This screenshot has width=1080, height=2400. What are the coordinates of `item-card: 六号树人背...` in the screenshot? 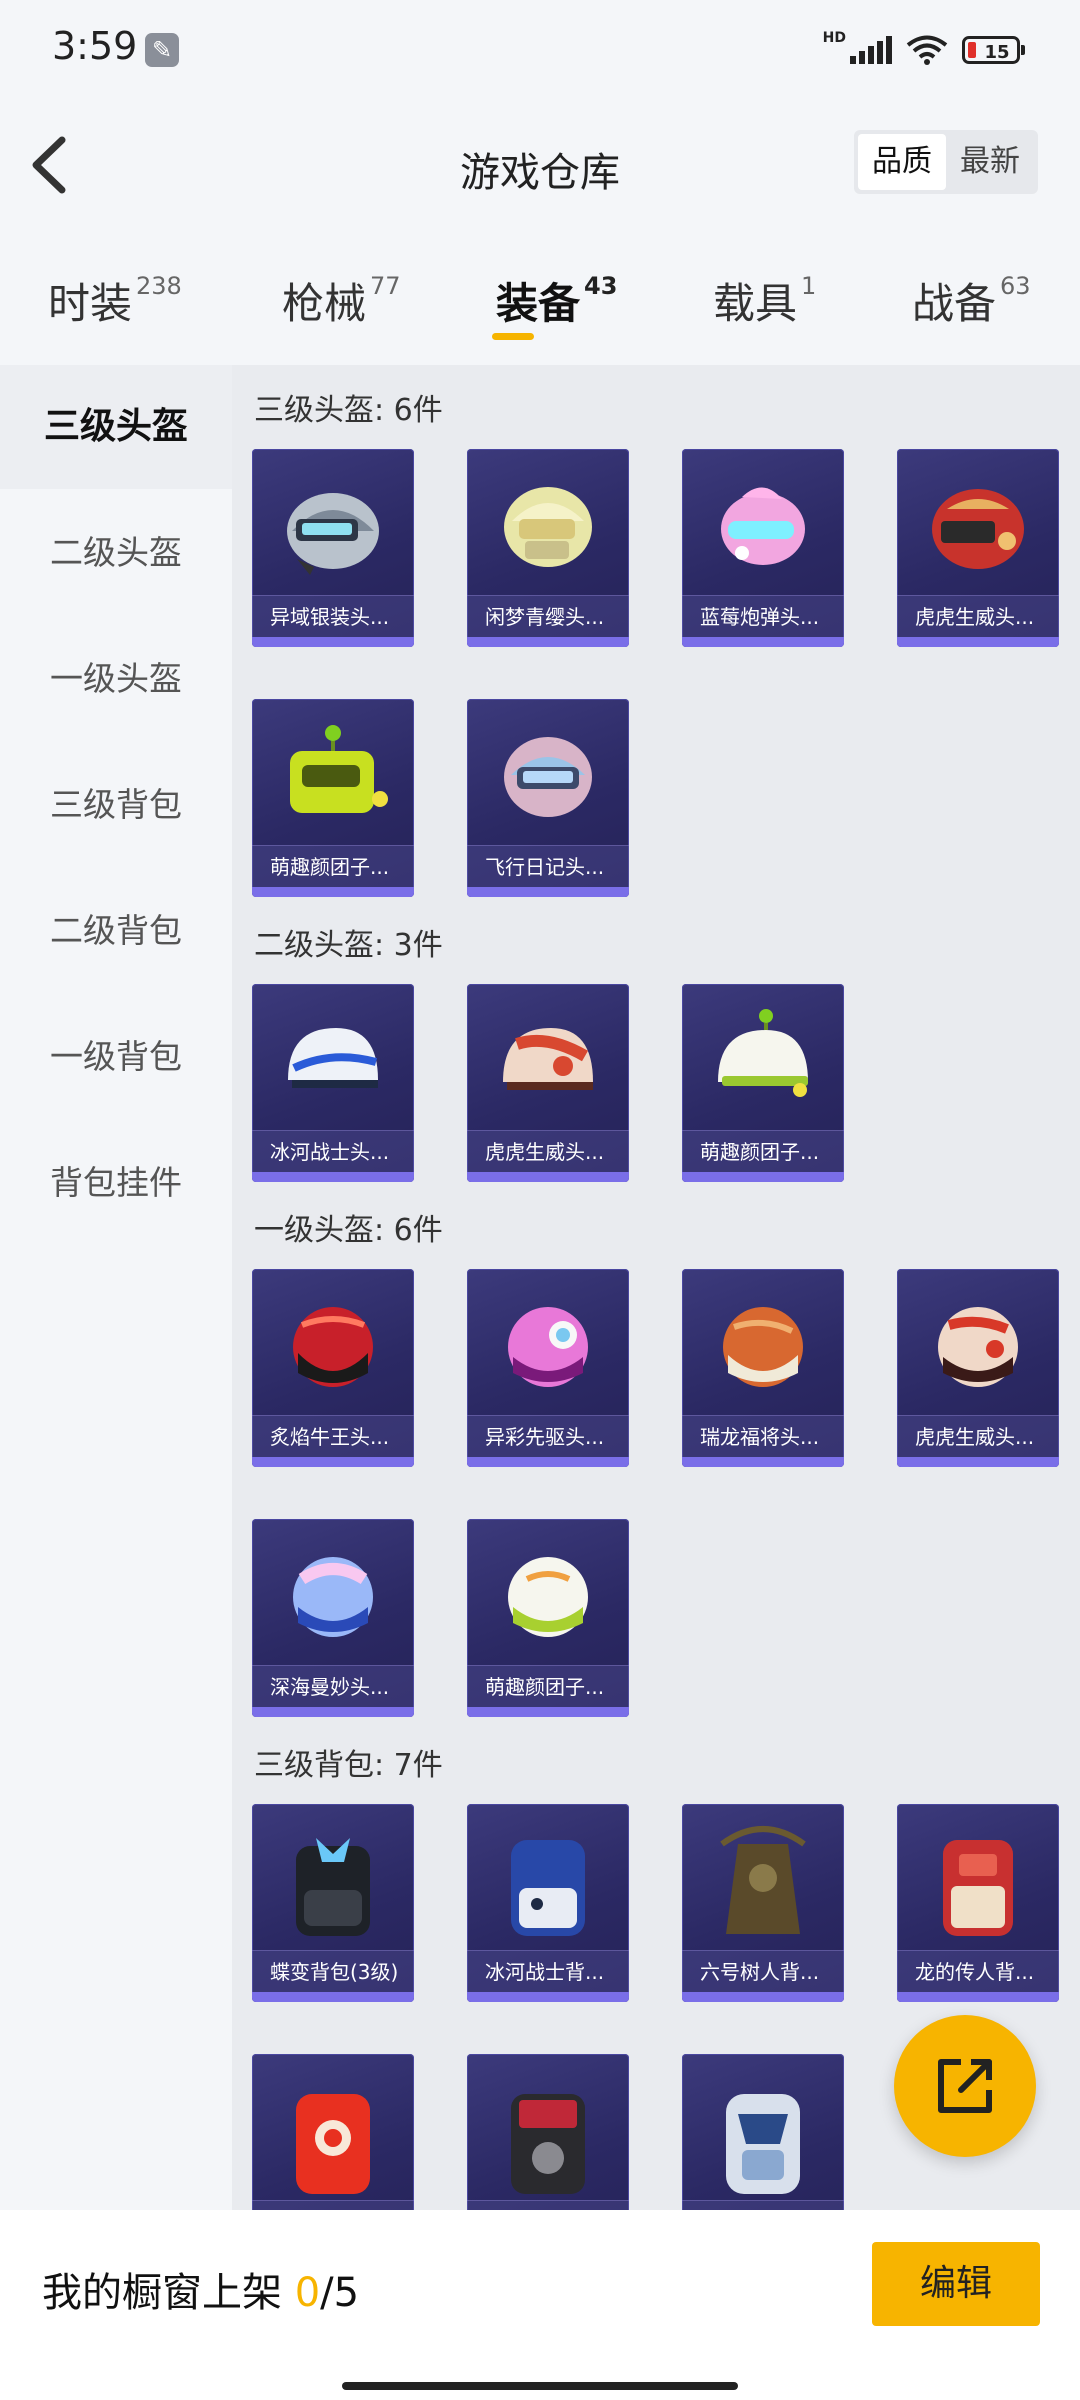 It's located at (763, 1903).